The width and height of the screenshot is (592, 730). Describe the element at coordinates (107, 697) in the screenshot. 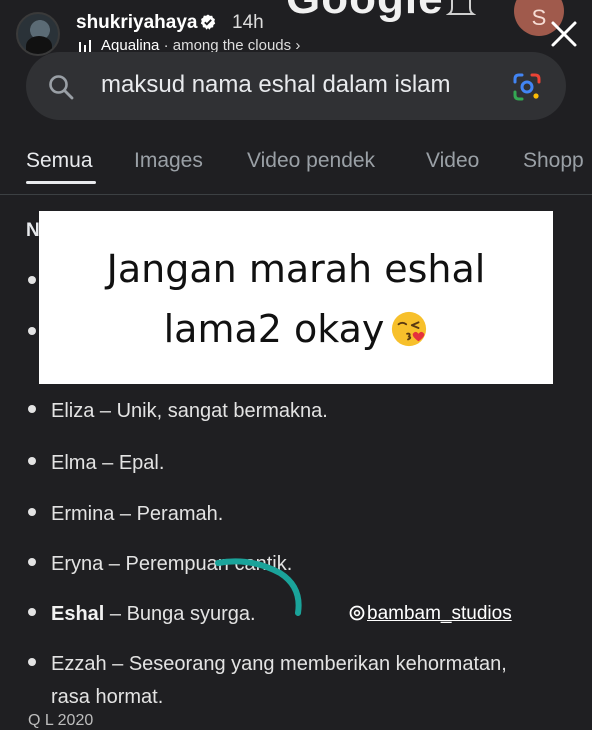

I see `list-item-continuation-text: rasa hormat.` at that location.